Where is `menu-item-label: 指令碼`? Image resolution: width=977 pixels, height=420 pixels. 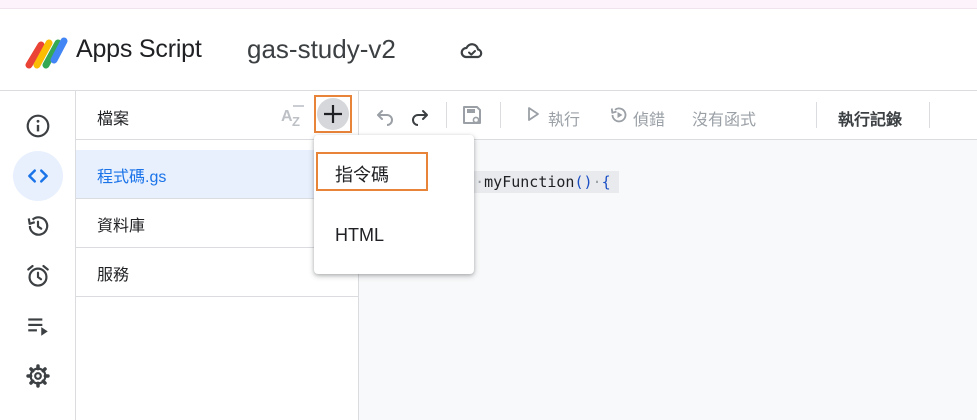 menu-item-label: 指令碼 is located at coordinates (362, 175).